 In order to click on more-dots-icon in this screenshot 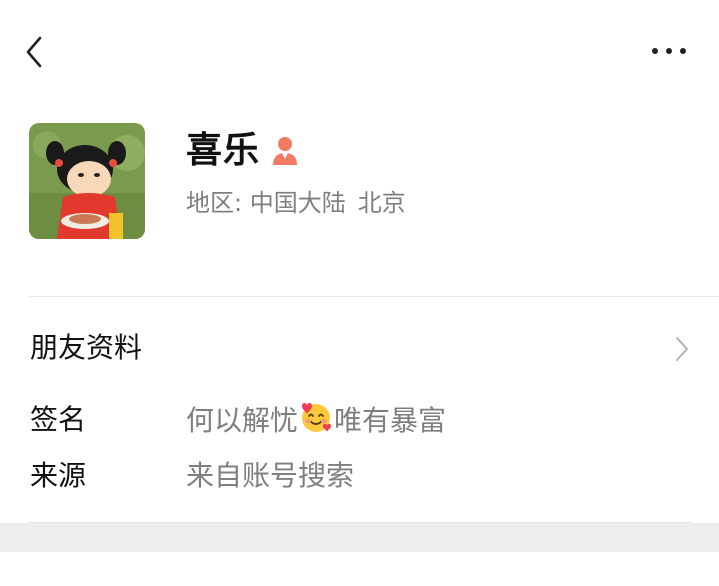, I will do `click(669, 51)`.